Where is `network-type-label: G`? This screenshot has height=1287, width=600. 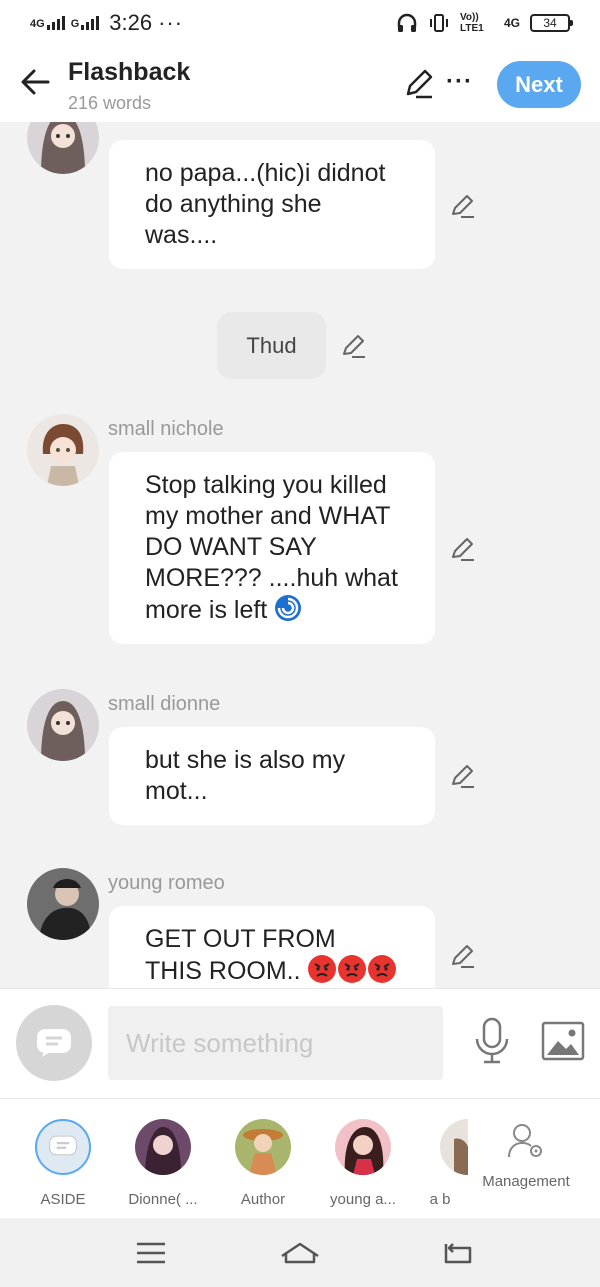 network-type-label: G is located at coordinates (75, 24).